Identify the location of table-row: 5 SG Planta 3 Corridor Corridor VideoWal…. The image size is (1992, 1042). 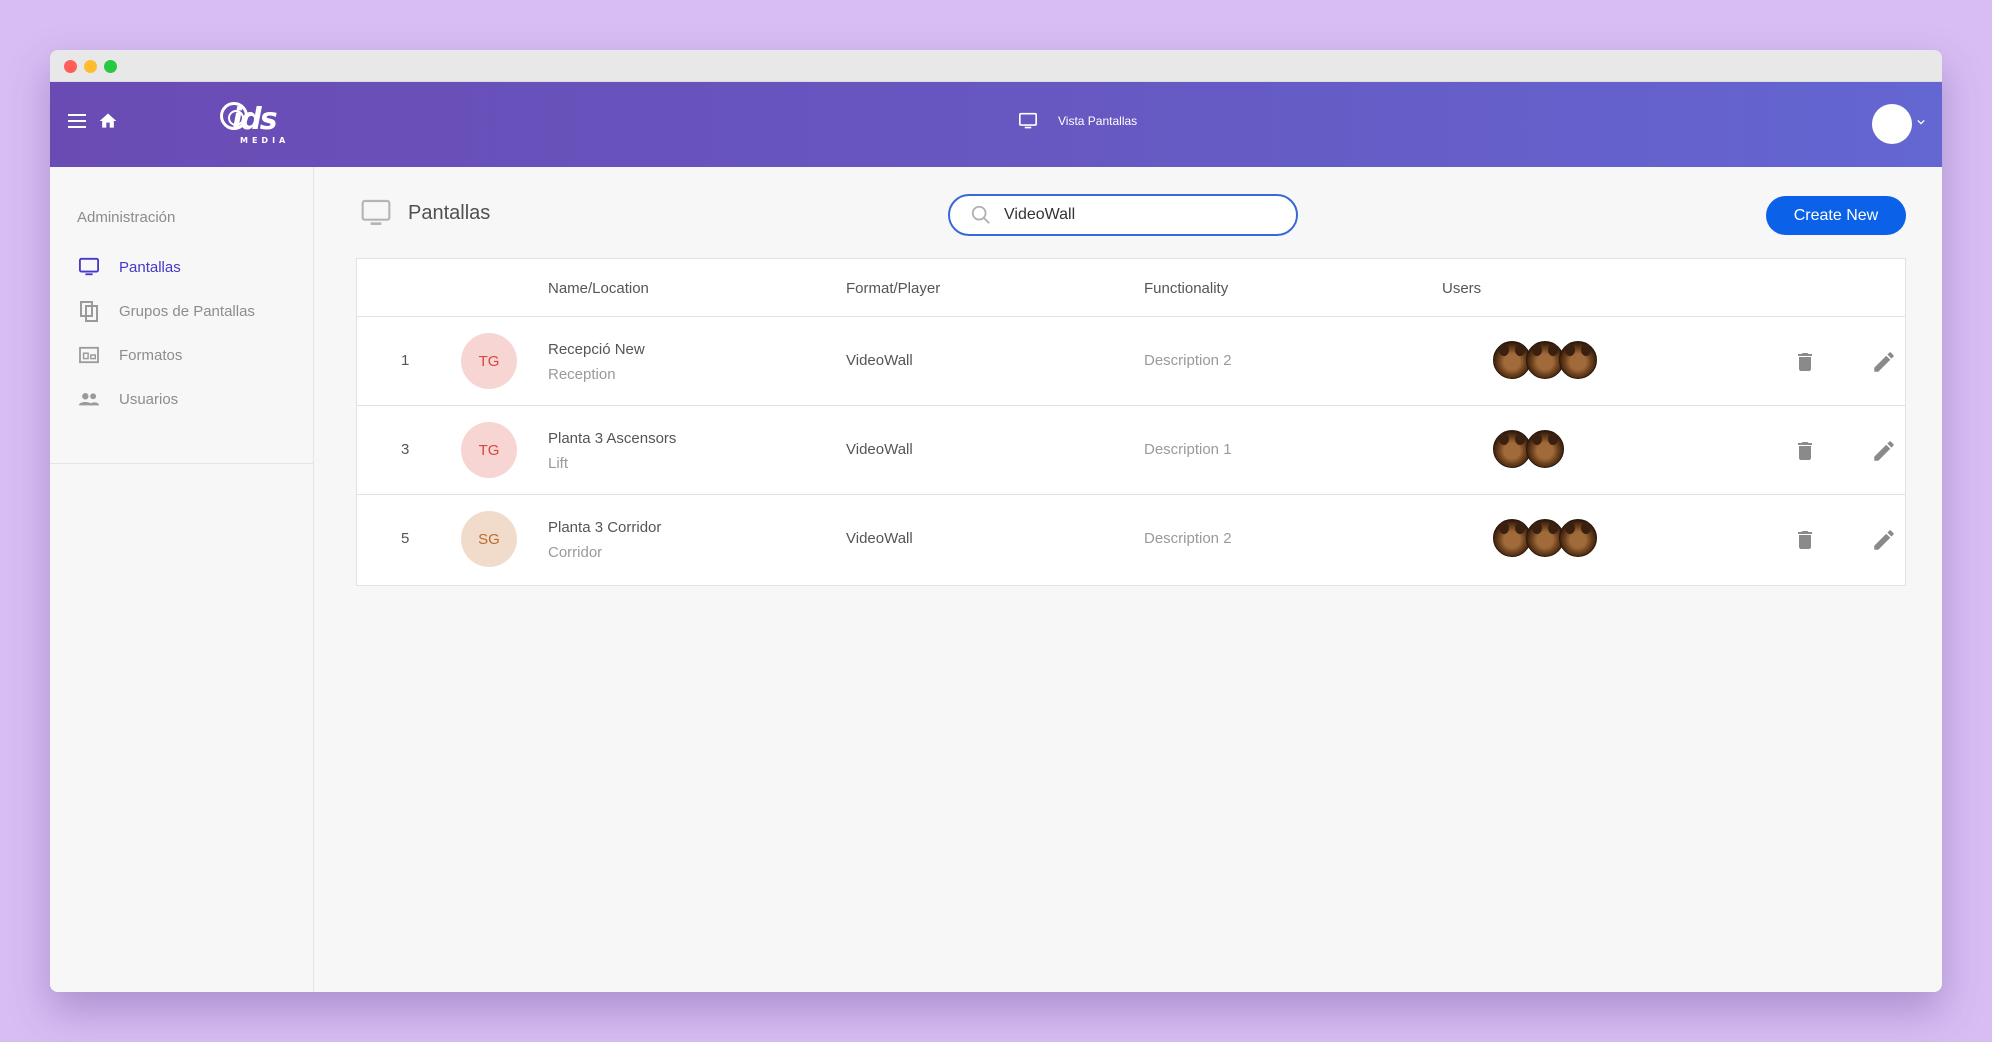
(1131, 539).